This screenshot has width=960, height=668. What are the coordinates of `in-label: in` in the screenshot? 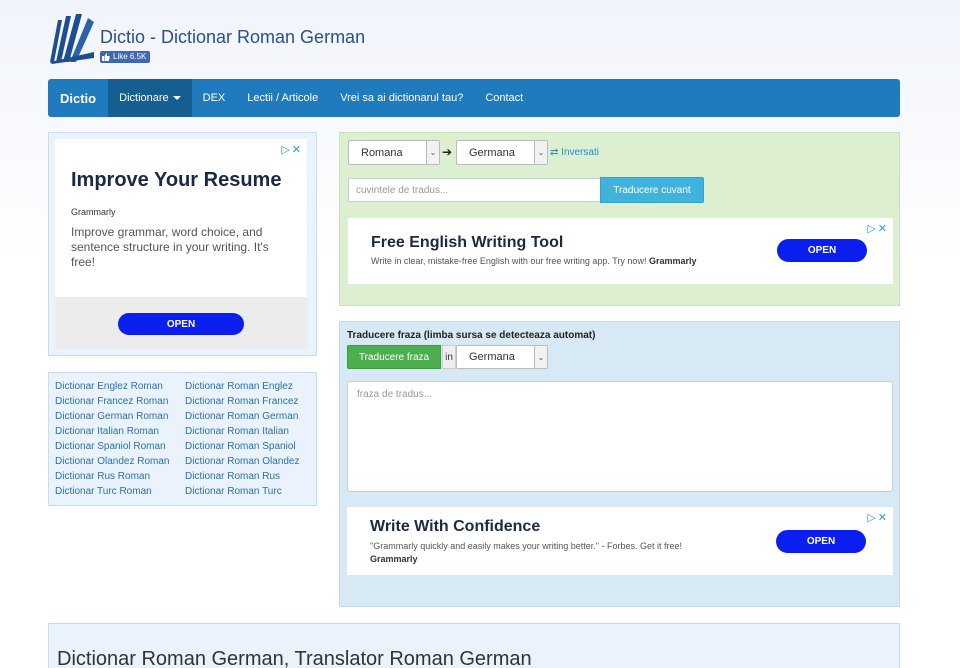 It's located at (449, 357).